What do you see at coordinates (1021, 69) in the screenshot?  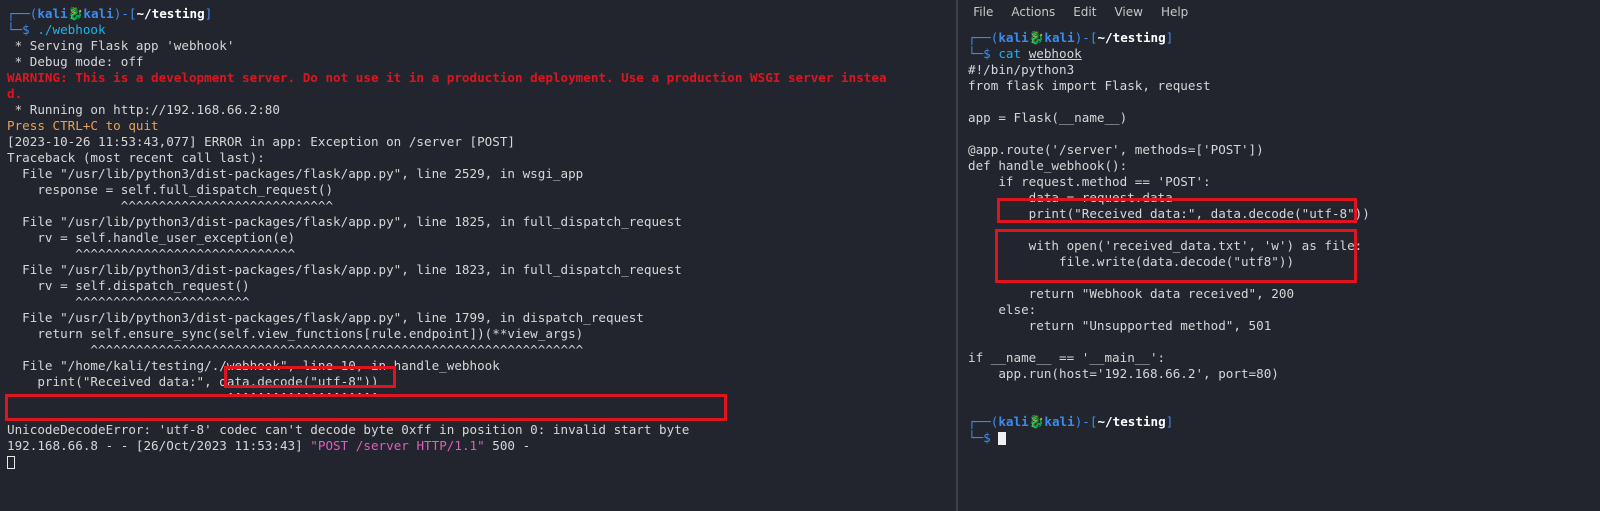 I see `code-line: #!/bin/python3` at bounding box center [1021, 69].